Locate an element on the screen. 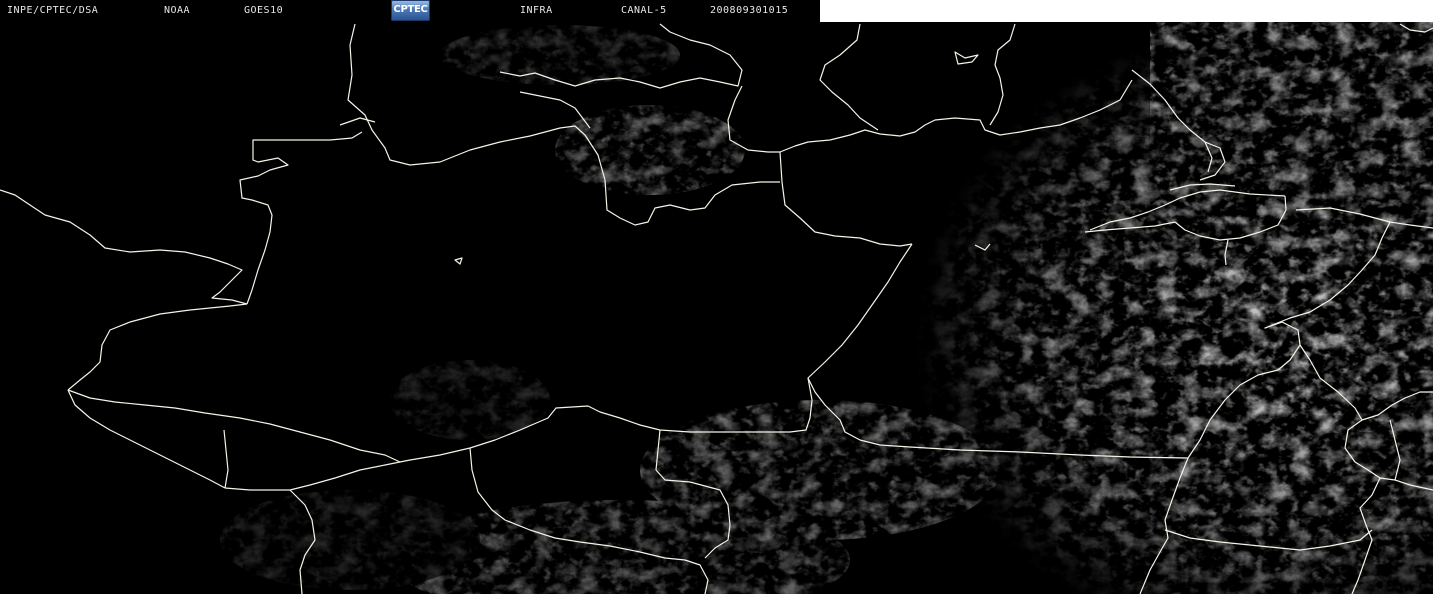 This screenshot has height=594, width=1433. cptec-logo-icon: CPTEC is located at coordinates (410, 10).